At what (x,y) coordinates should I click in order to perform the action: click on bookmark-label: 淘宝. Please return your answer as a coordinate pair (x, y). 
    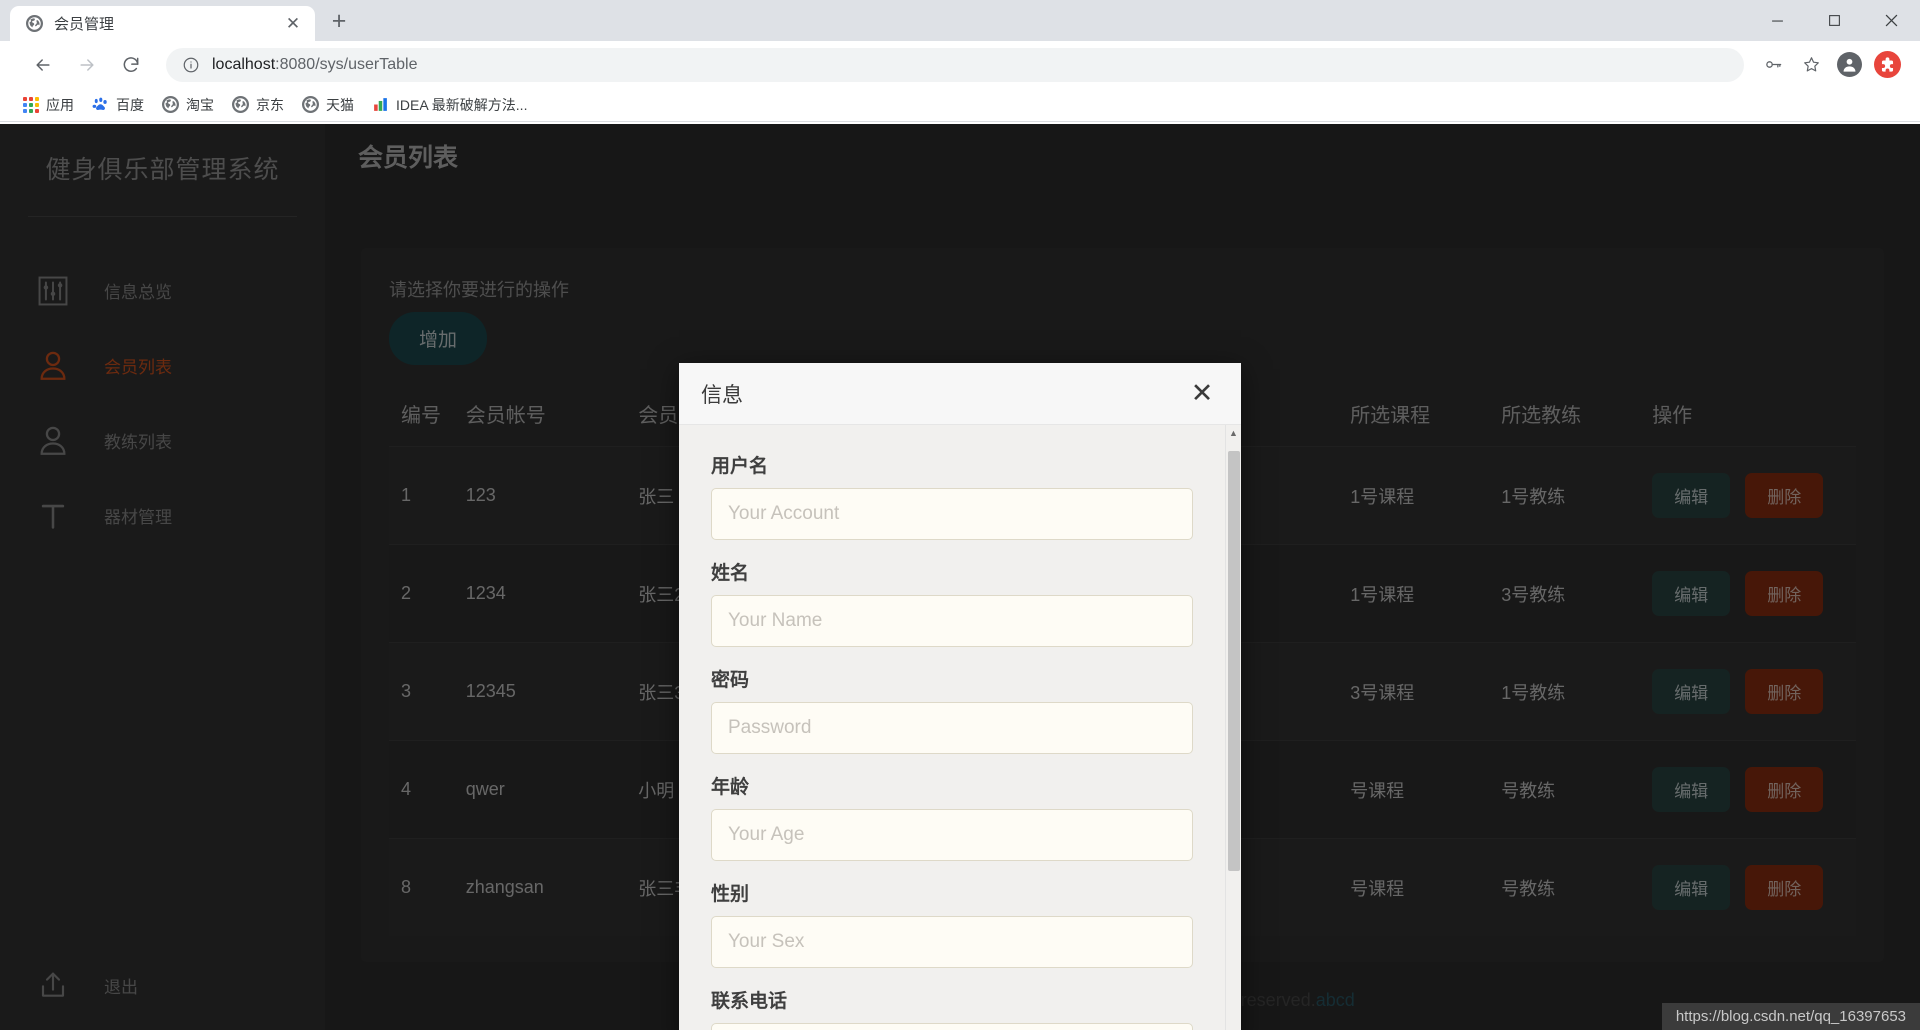
    Looking at the image, I should click on (200, 104).